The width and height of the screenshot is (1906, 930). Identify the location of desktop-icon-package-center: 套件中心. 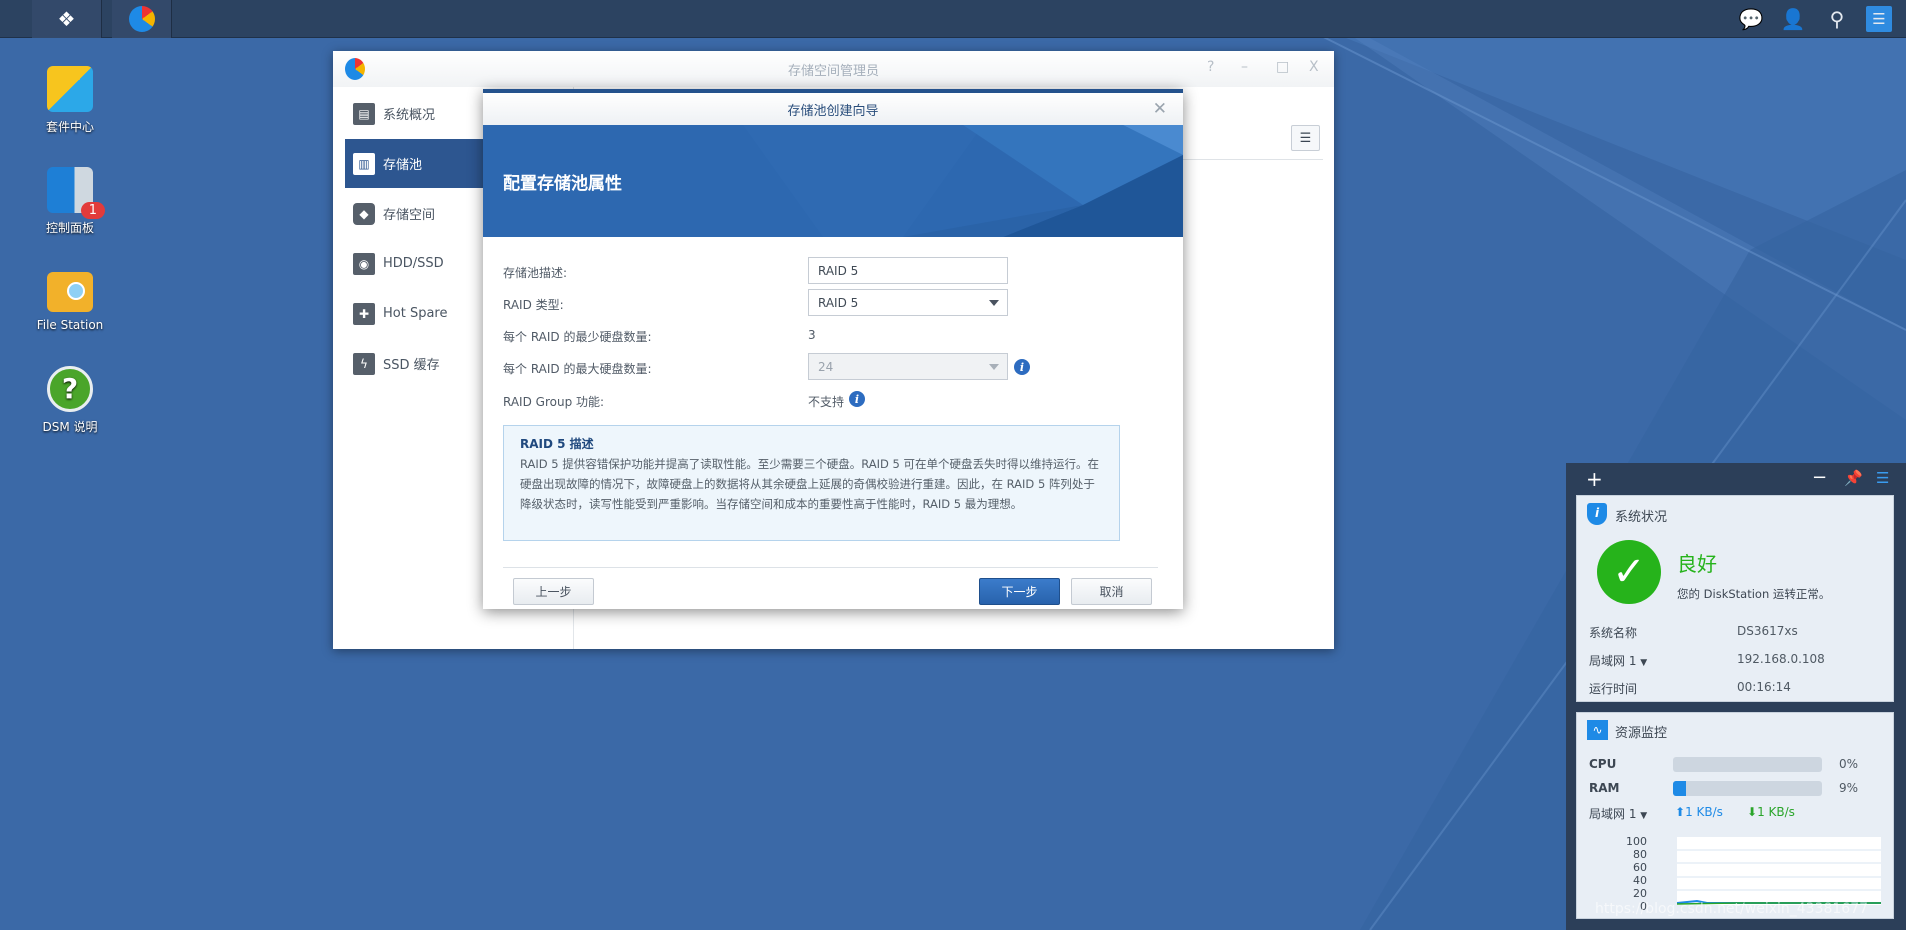
(70, 100).